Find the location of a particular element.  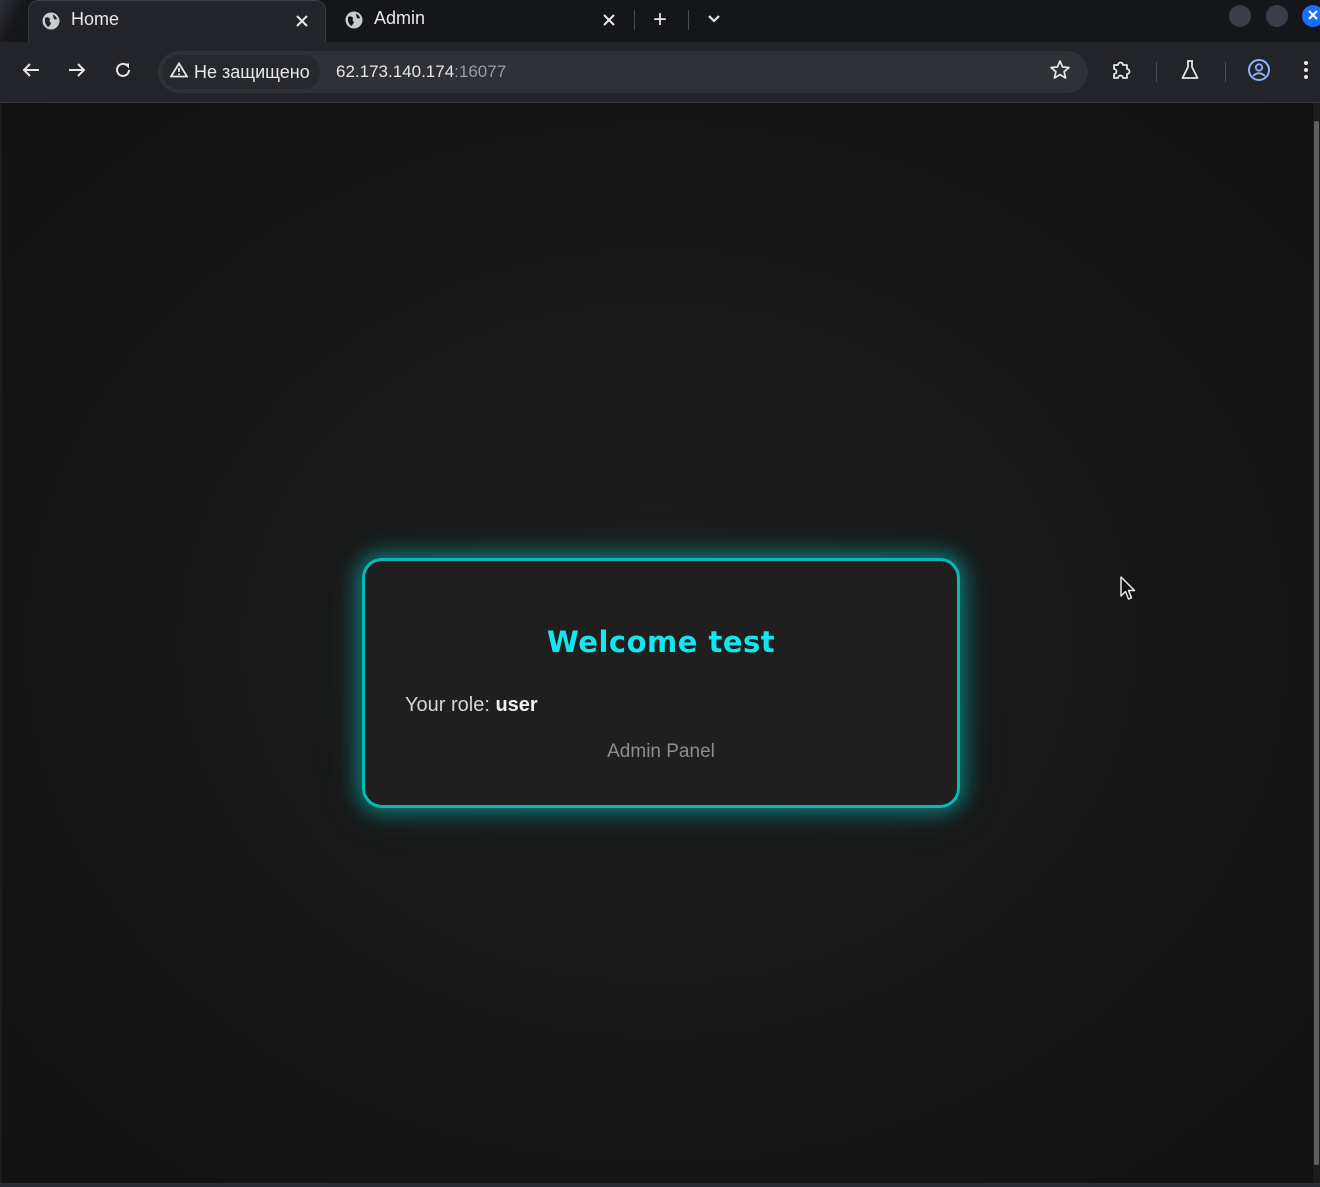

warning-icon is located at coordinates (181, 72).